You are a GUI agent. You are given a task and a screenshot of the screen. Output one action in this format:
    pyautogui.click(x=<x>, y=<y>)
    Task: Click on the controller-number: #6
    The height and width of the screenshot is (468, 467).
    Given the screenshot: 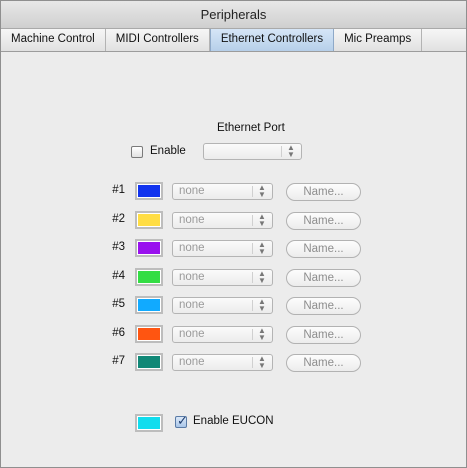 What is the action you would take?
    pyautogui.click(x=118, y=333)
    